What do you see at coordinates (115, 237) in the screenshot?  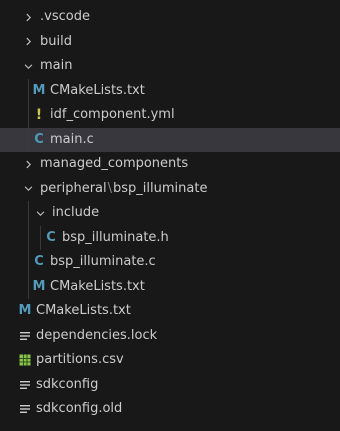 I see `file-label: bsp_illuminate.h` at bounding box center [115, 237].